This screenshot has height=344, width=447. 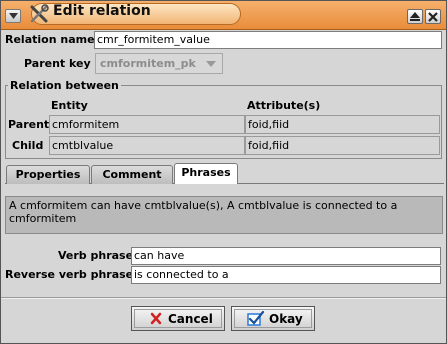 What do you see at coordinates (57, 63) in the screenshot?
I see `parent-key-label: Parent key` at bounding box center [57, 63].